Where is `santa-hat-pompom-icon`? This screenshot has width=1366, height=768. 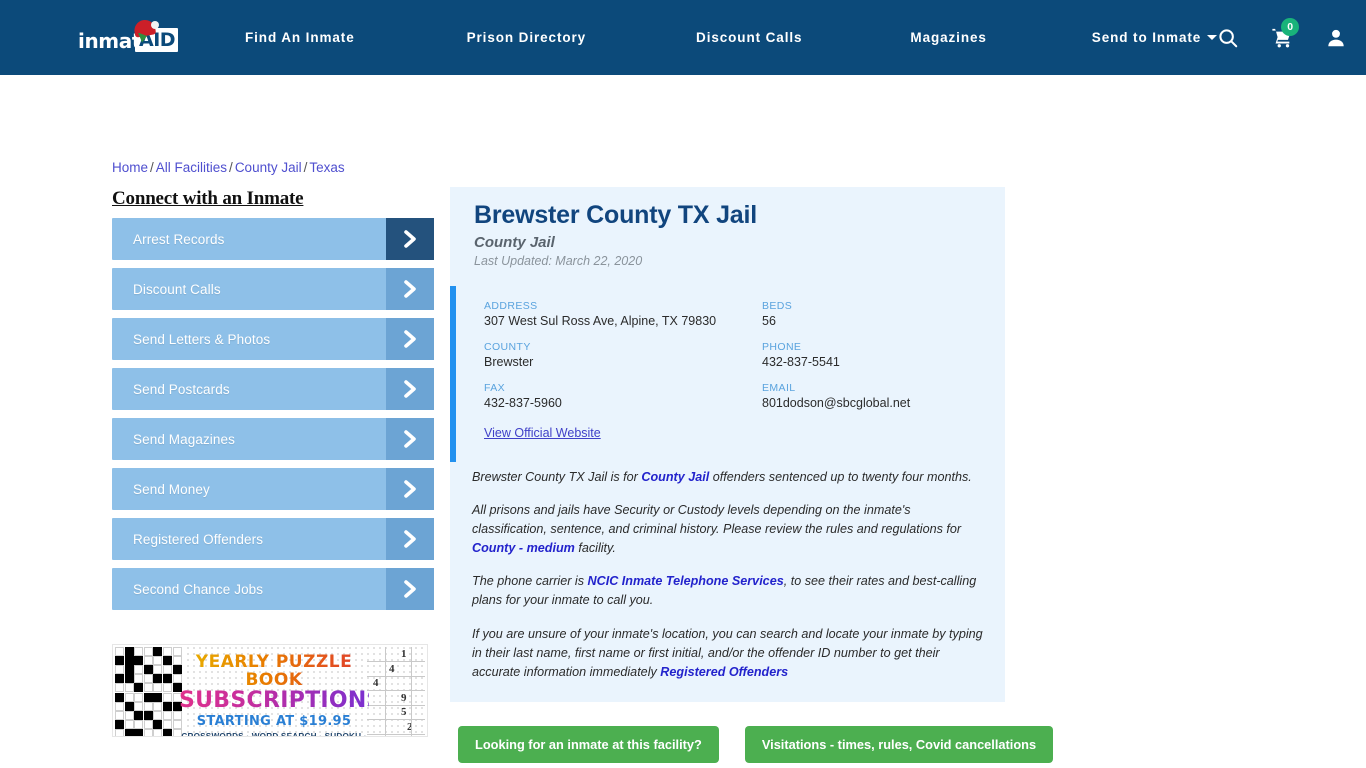 santa-hat-pompom-icon is located at coordinates (155, 24).